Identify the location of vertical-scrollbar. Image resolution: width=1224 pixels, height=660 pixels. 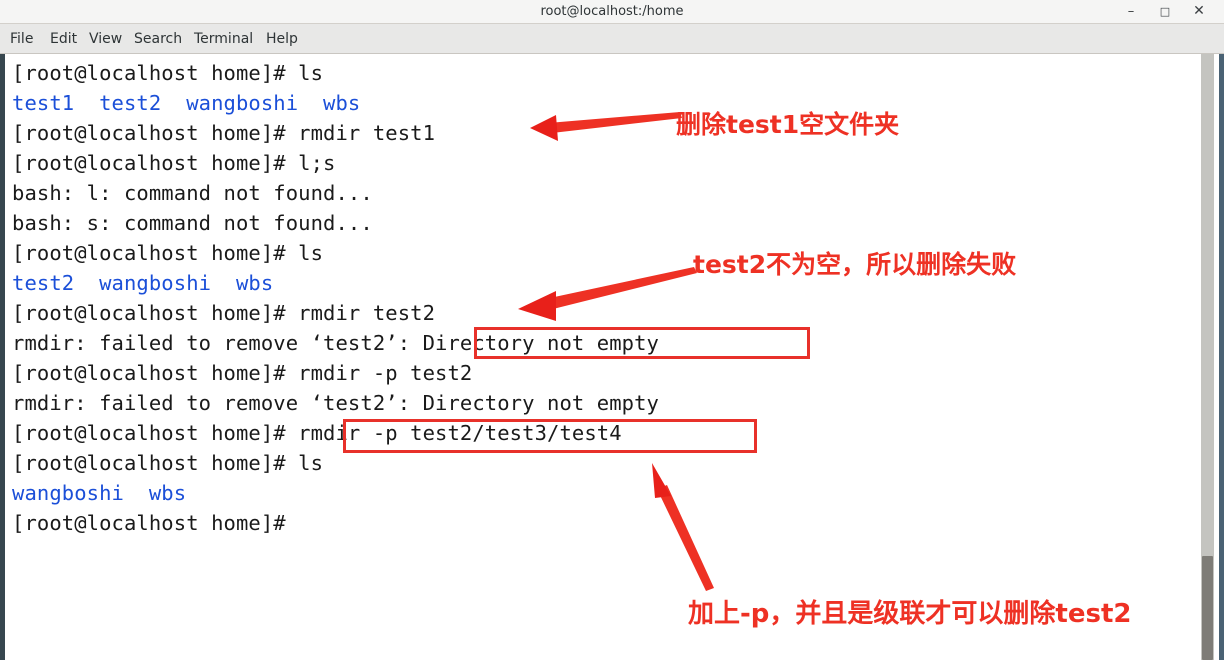
(1207, 357).